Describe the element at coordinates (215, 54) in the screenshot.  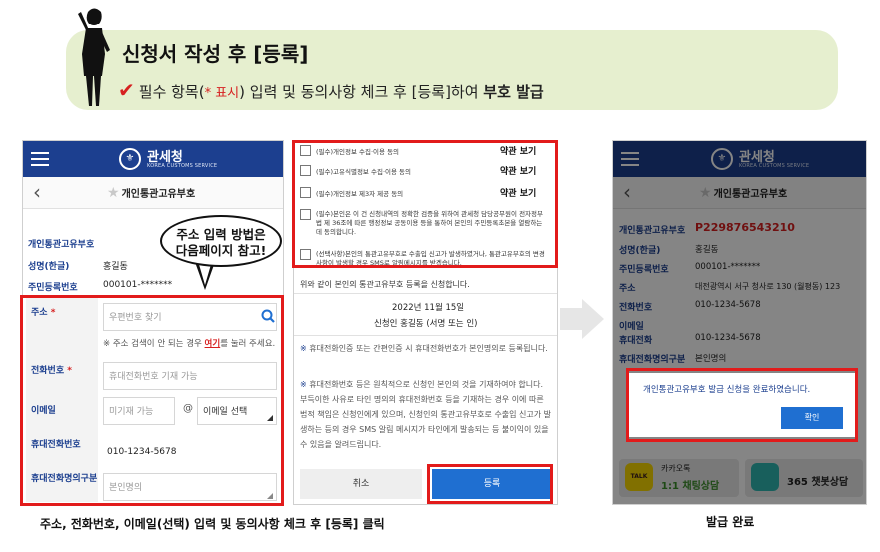
I see `banner-title: 신청서 작성 후 [등록]` at that location.